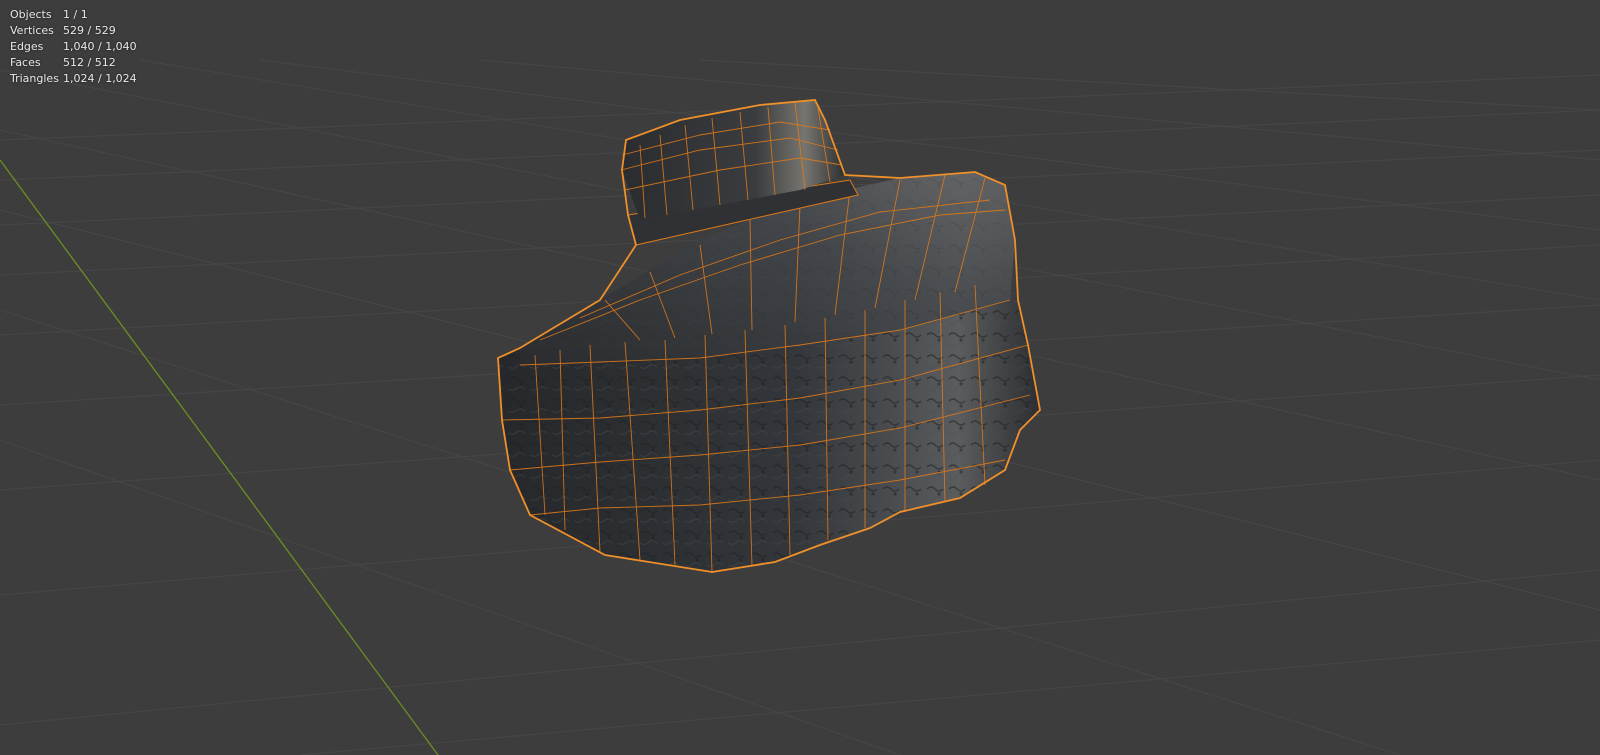  What do you see at coordinates (100, 78) in the screenshot?
I see `stat-value-triangles: 1,024 / 1,024` at bounding box center [100, 78].